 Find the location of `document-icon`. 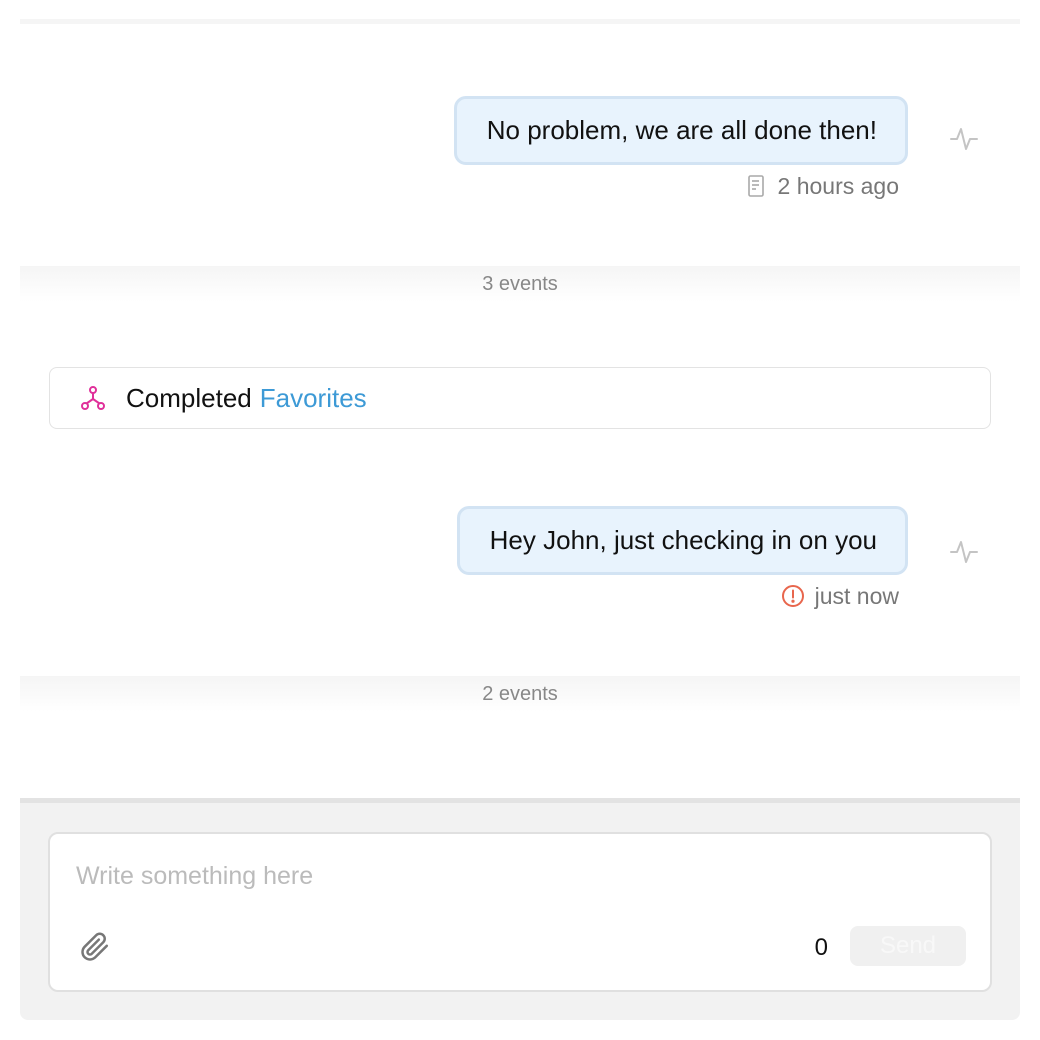

document-icon is located at coordinates (756, 186).